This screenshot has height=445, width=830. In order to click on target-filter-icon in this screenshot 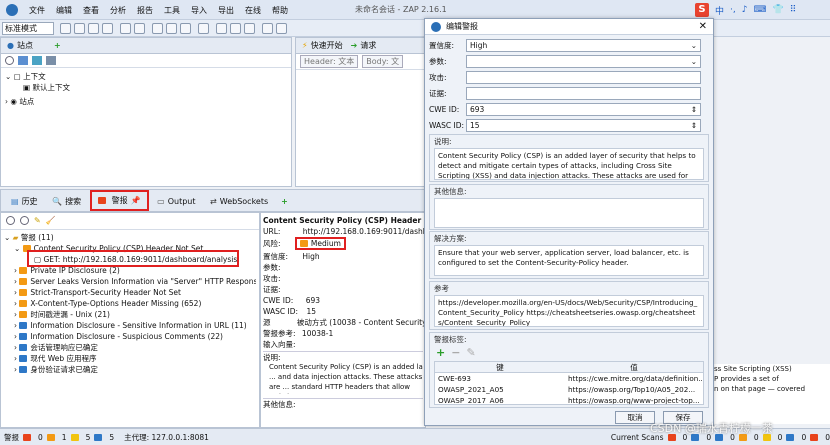, I will do `click(10, 220)`.